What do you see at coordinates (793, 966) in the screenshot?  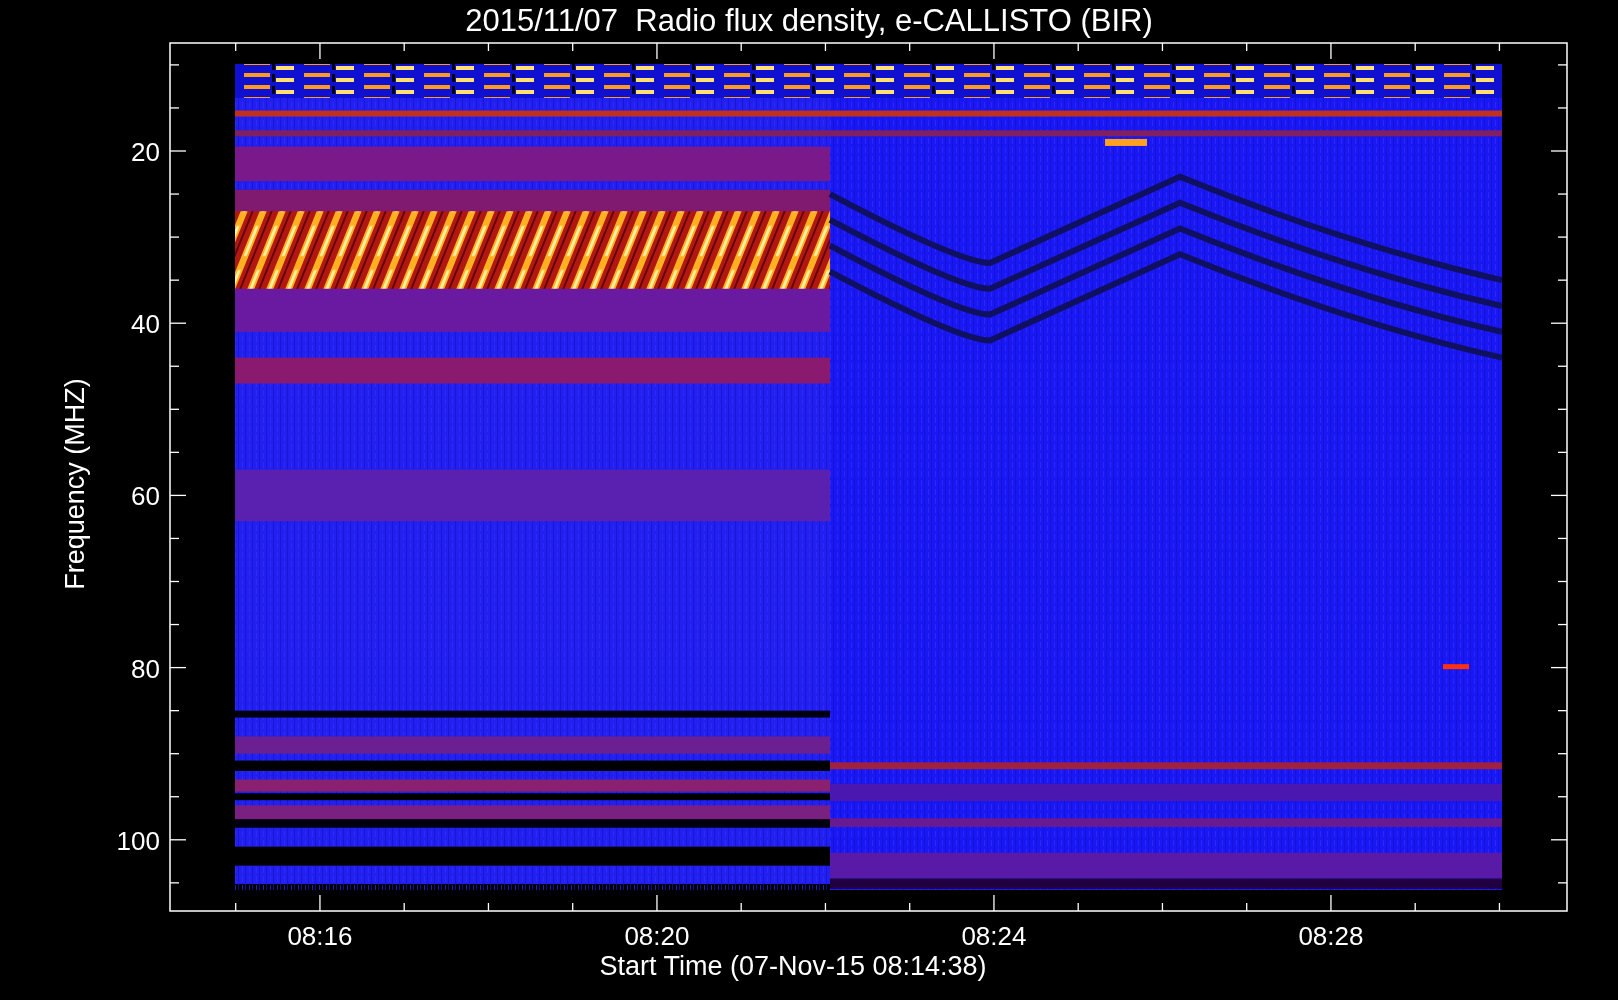 I see `x-axis-label: Start Time (07-Nov-15 08:14:38)` at bounding box center [793, 966].